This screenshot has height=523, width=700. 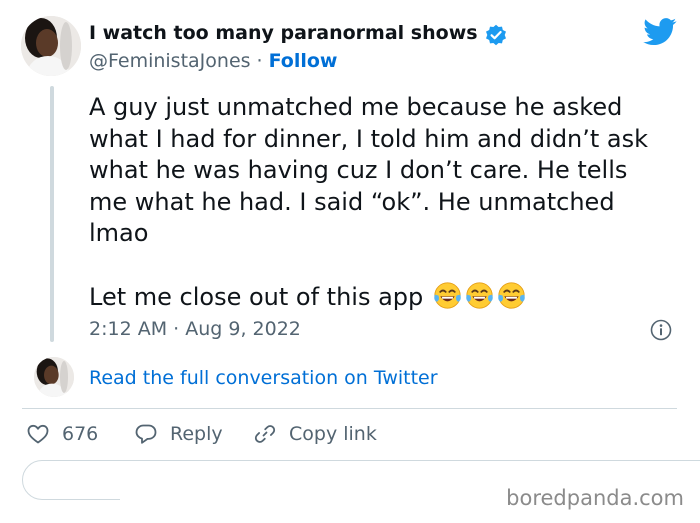 What do you see at coordinates (595, 498) in the screenshot?
I see `watermark: boredpanda.com` at bounding box center [595, 498].